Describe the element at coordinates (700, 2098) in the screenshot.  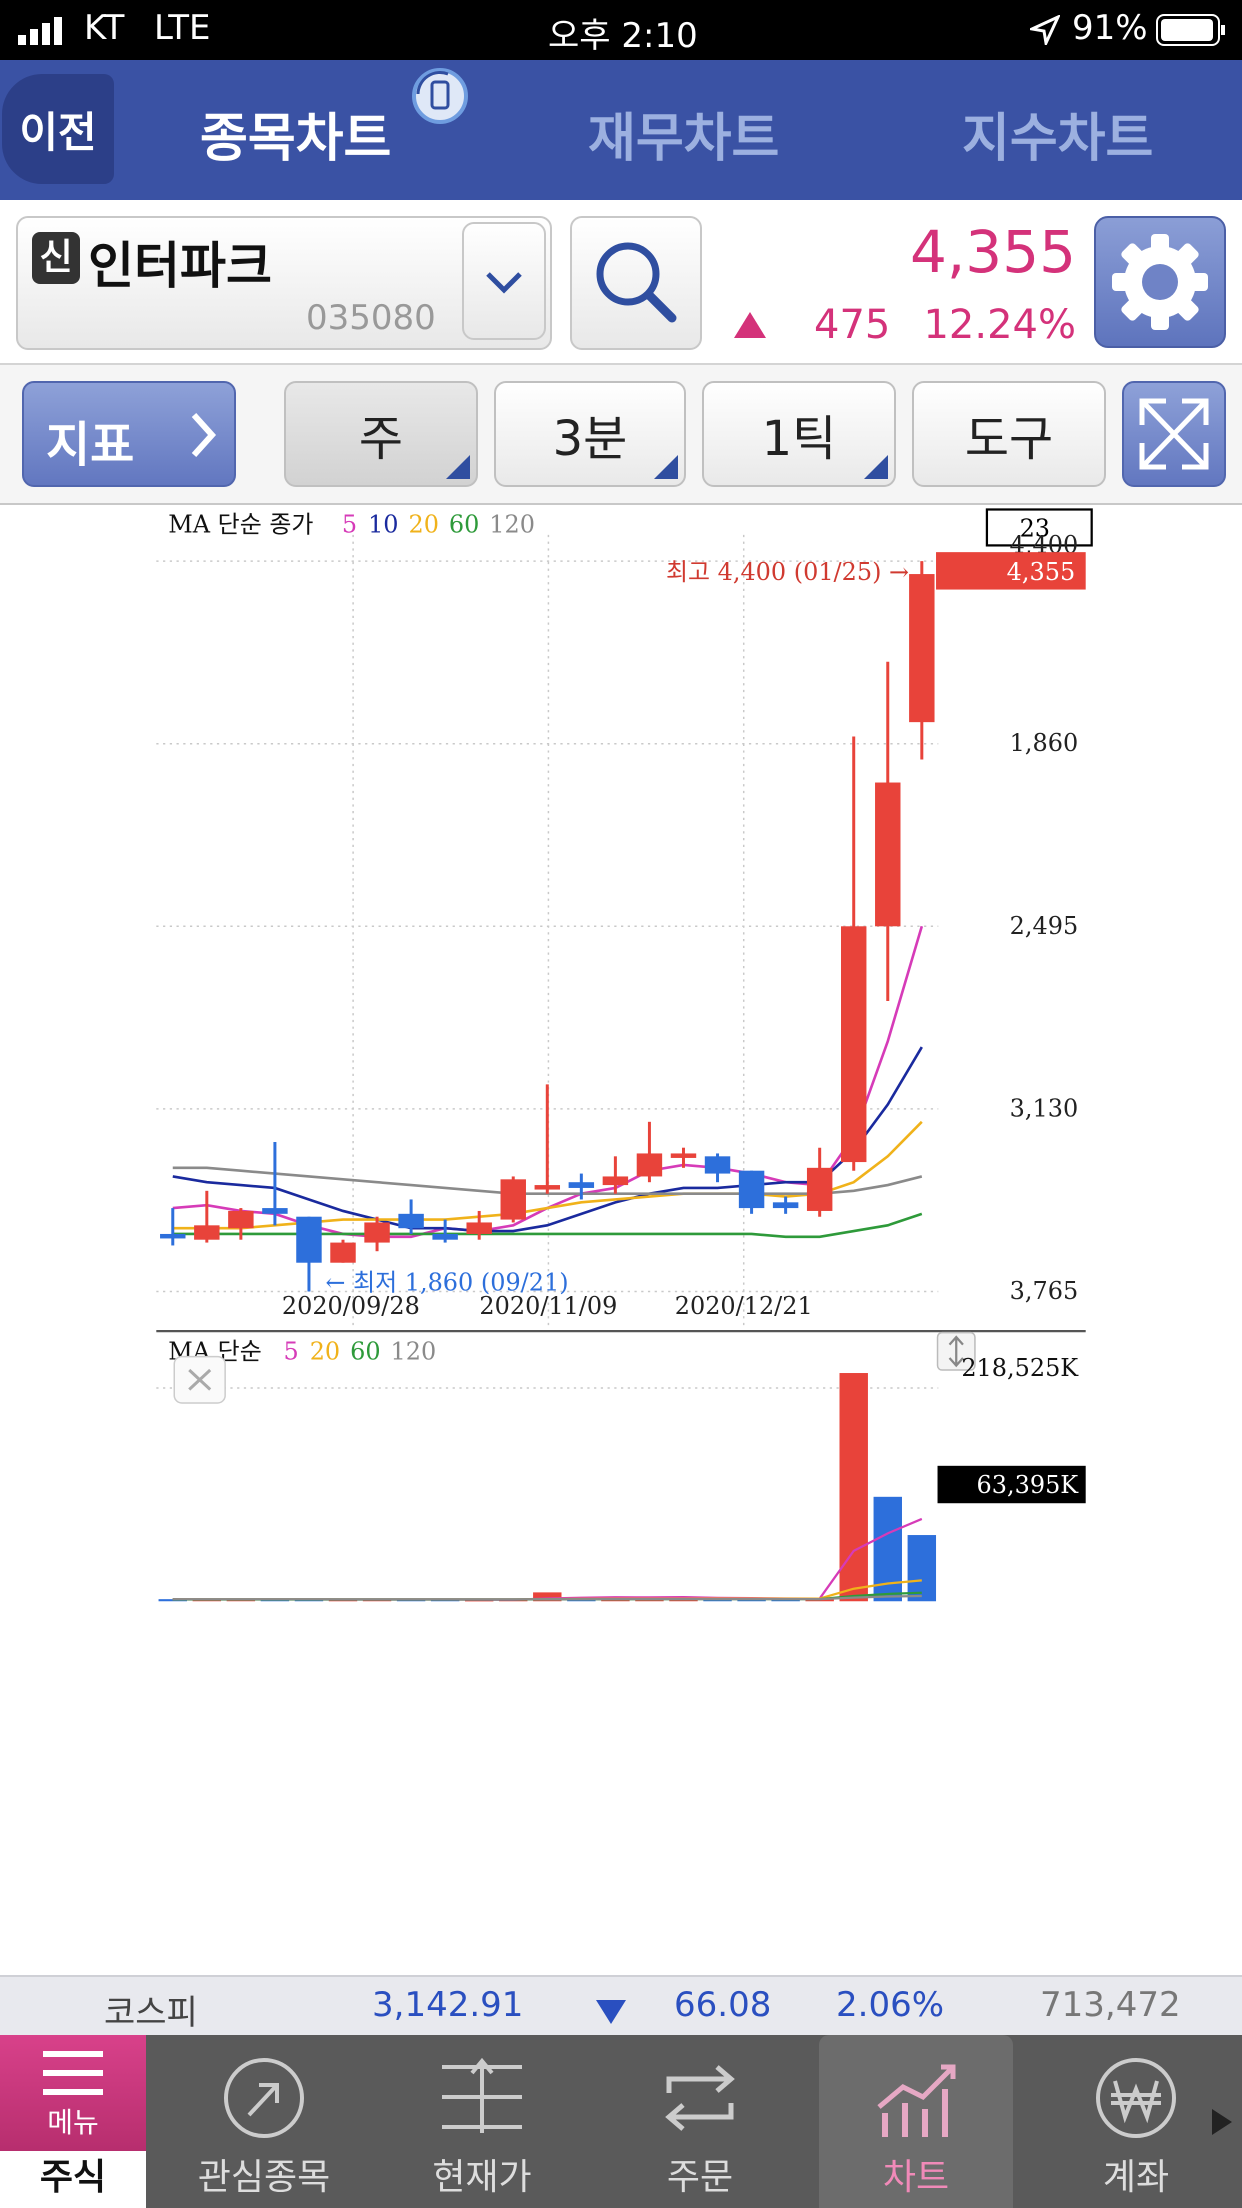
I see `exchange-icon` at that location.